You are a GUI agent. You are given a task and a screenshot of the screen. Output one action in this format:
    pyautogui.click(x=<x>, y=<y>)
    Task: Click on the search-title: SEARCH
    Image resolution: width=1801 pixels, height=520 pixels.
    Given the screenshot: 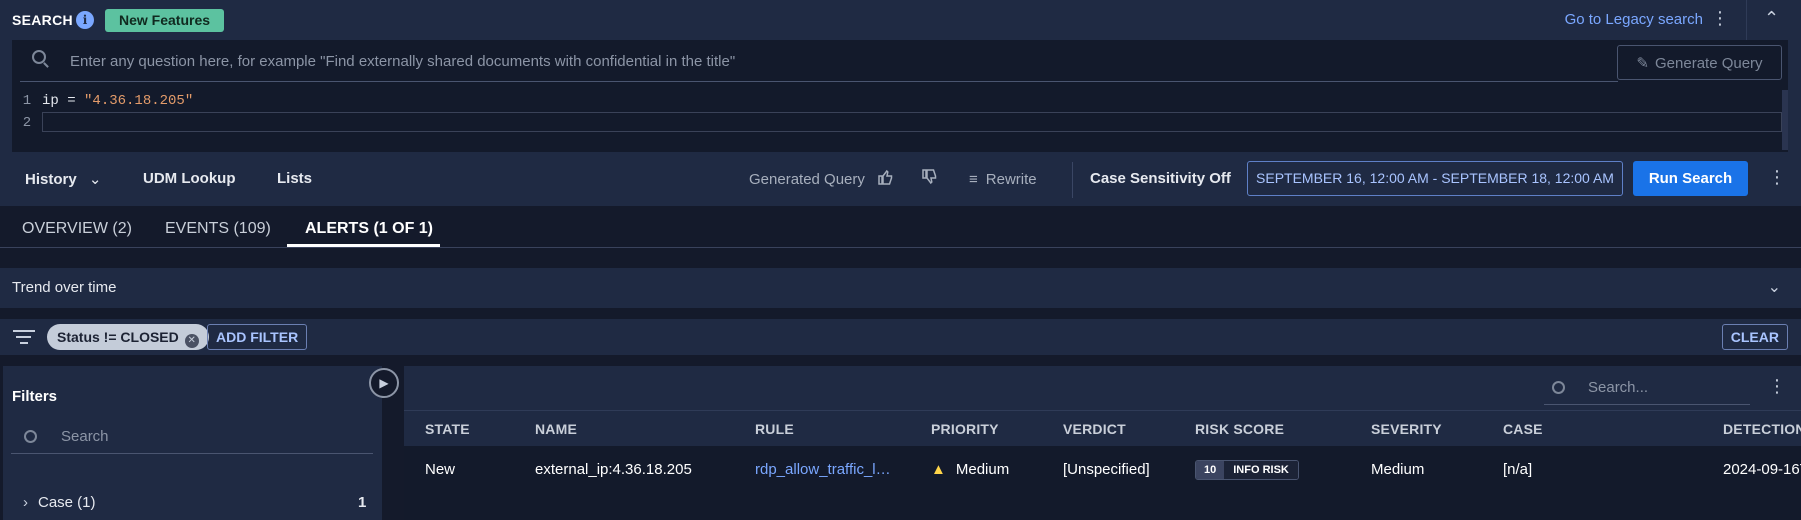 What is the action you would take?
    pyautogui.click(x=42, y=20)
    